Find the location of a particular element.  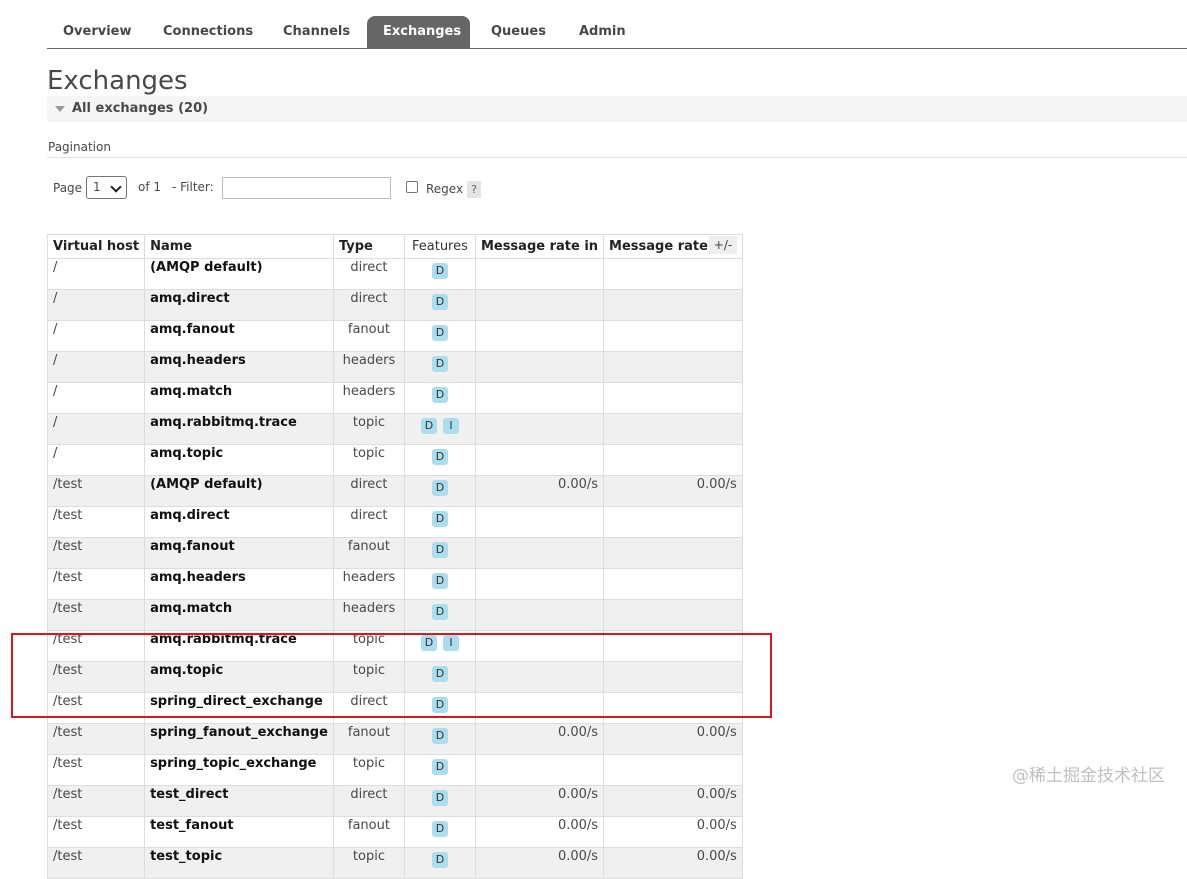

page-select-value: 1 is located at coordinates (97, 187).